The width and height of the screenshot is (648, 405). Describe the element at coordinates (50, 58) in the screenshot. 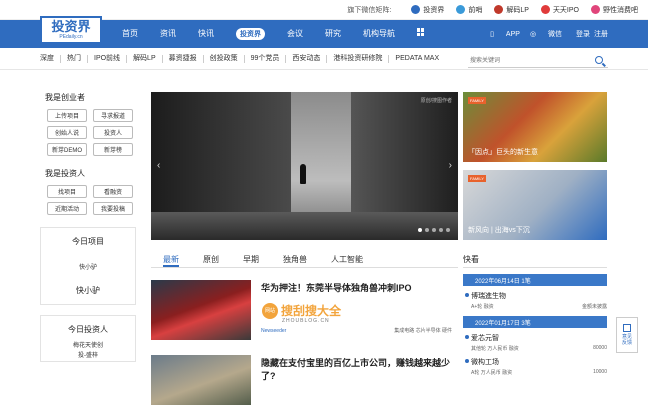

I see `subnav-item: 深度` at that location.